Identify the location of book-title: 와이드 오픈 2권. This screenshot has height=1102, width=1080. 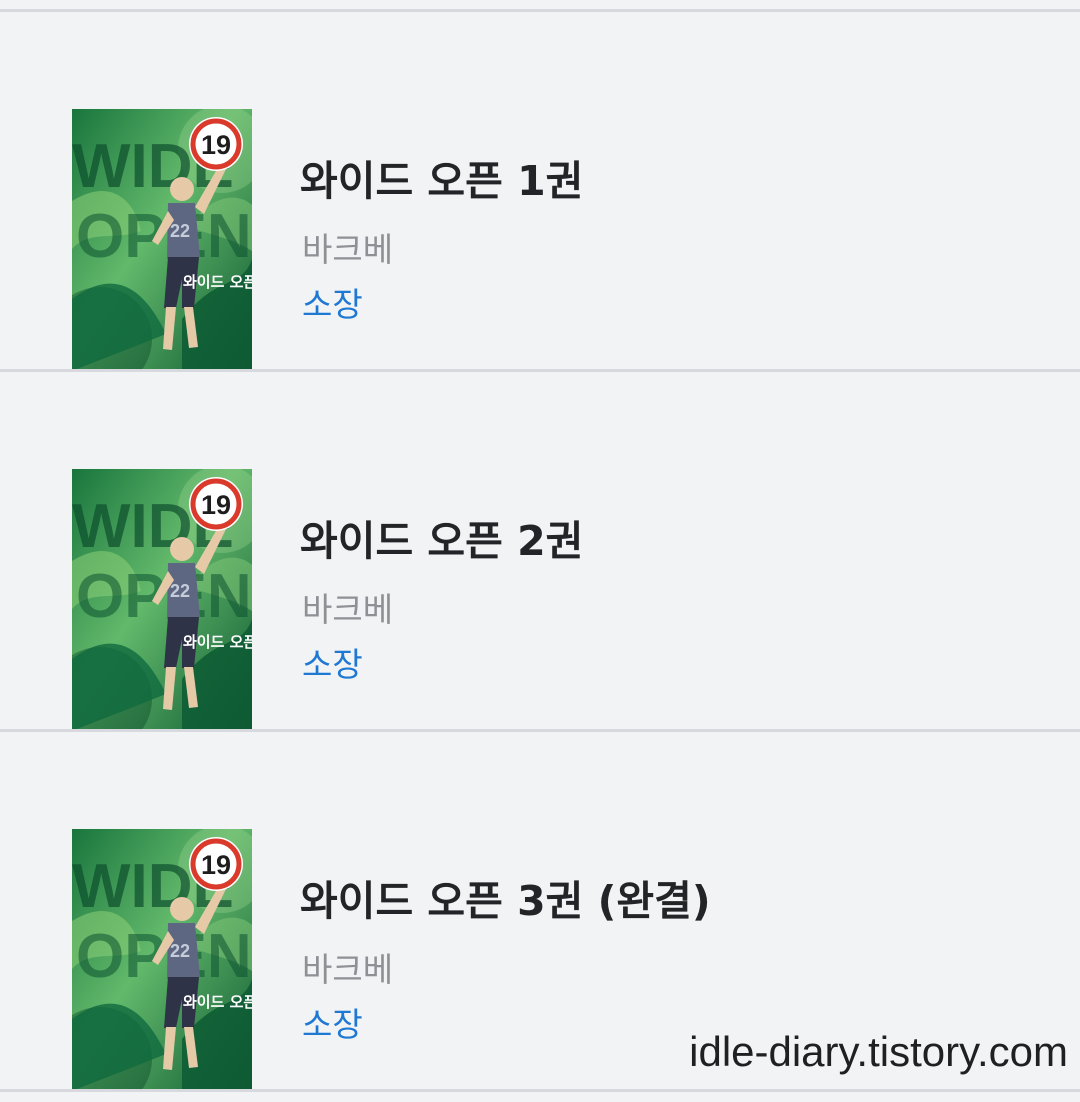
(441, 541).